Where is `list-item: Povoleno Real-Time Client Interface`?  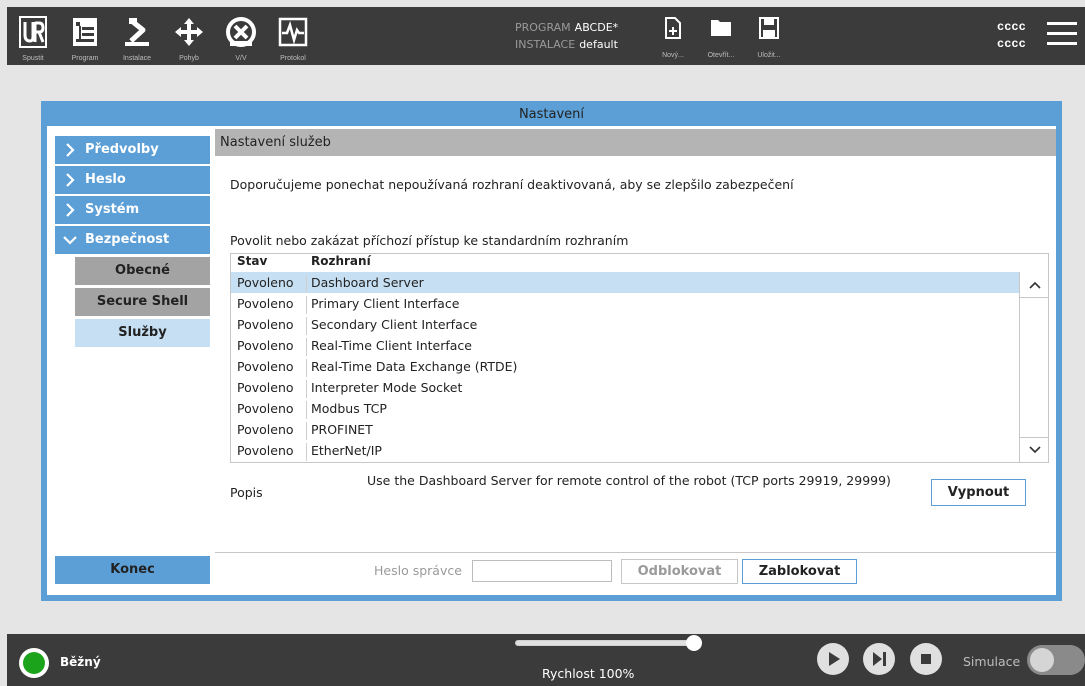 list-item: Povoleno Real-Time Client Interface is located at coordinates (625, 345).